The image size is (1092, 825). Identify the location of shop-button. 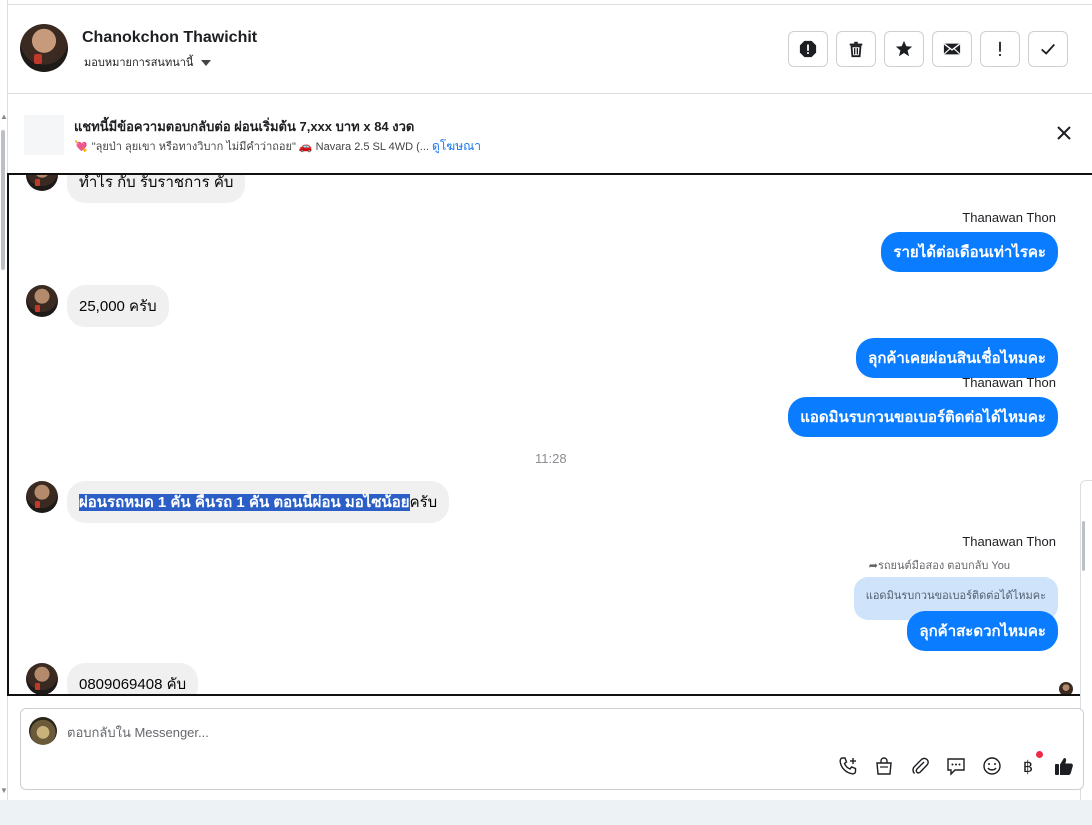
(884, 766).